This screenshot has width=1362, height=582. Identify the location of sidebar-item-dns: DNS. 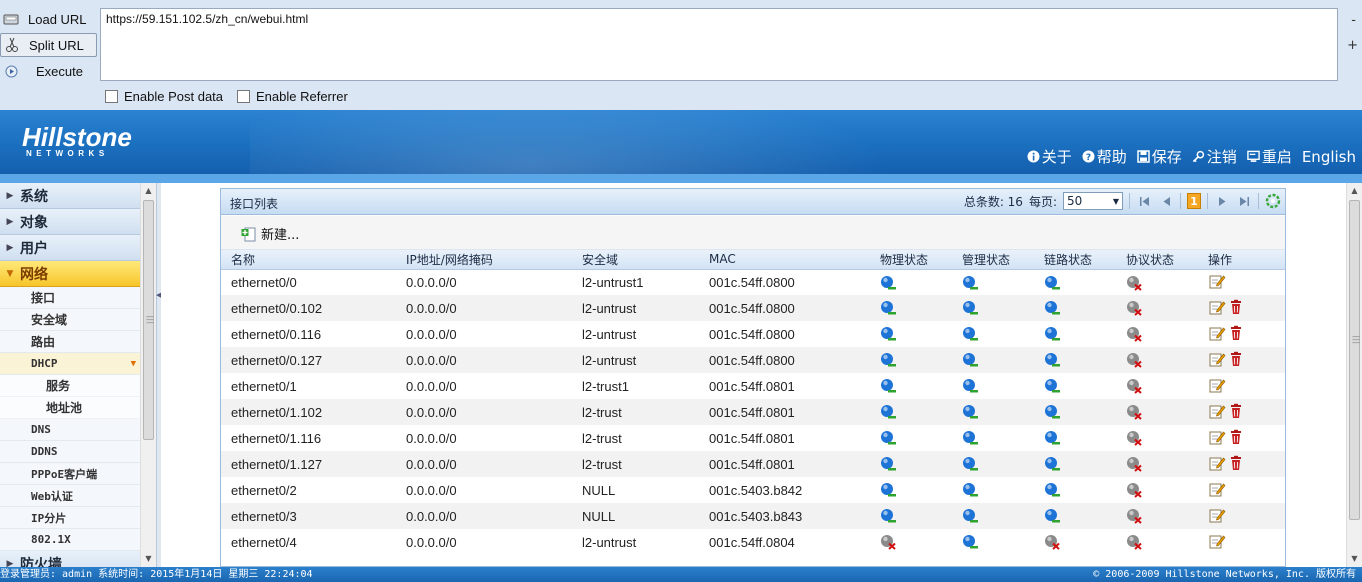
(70, 430).